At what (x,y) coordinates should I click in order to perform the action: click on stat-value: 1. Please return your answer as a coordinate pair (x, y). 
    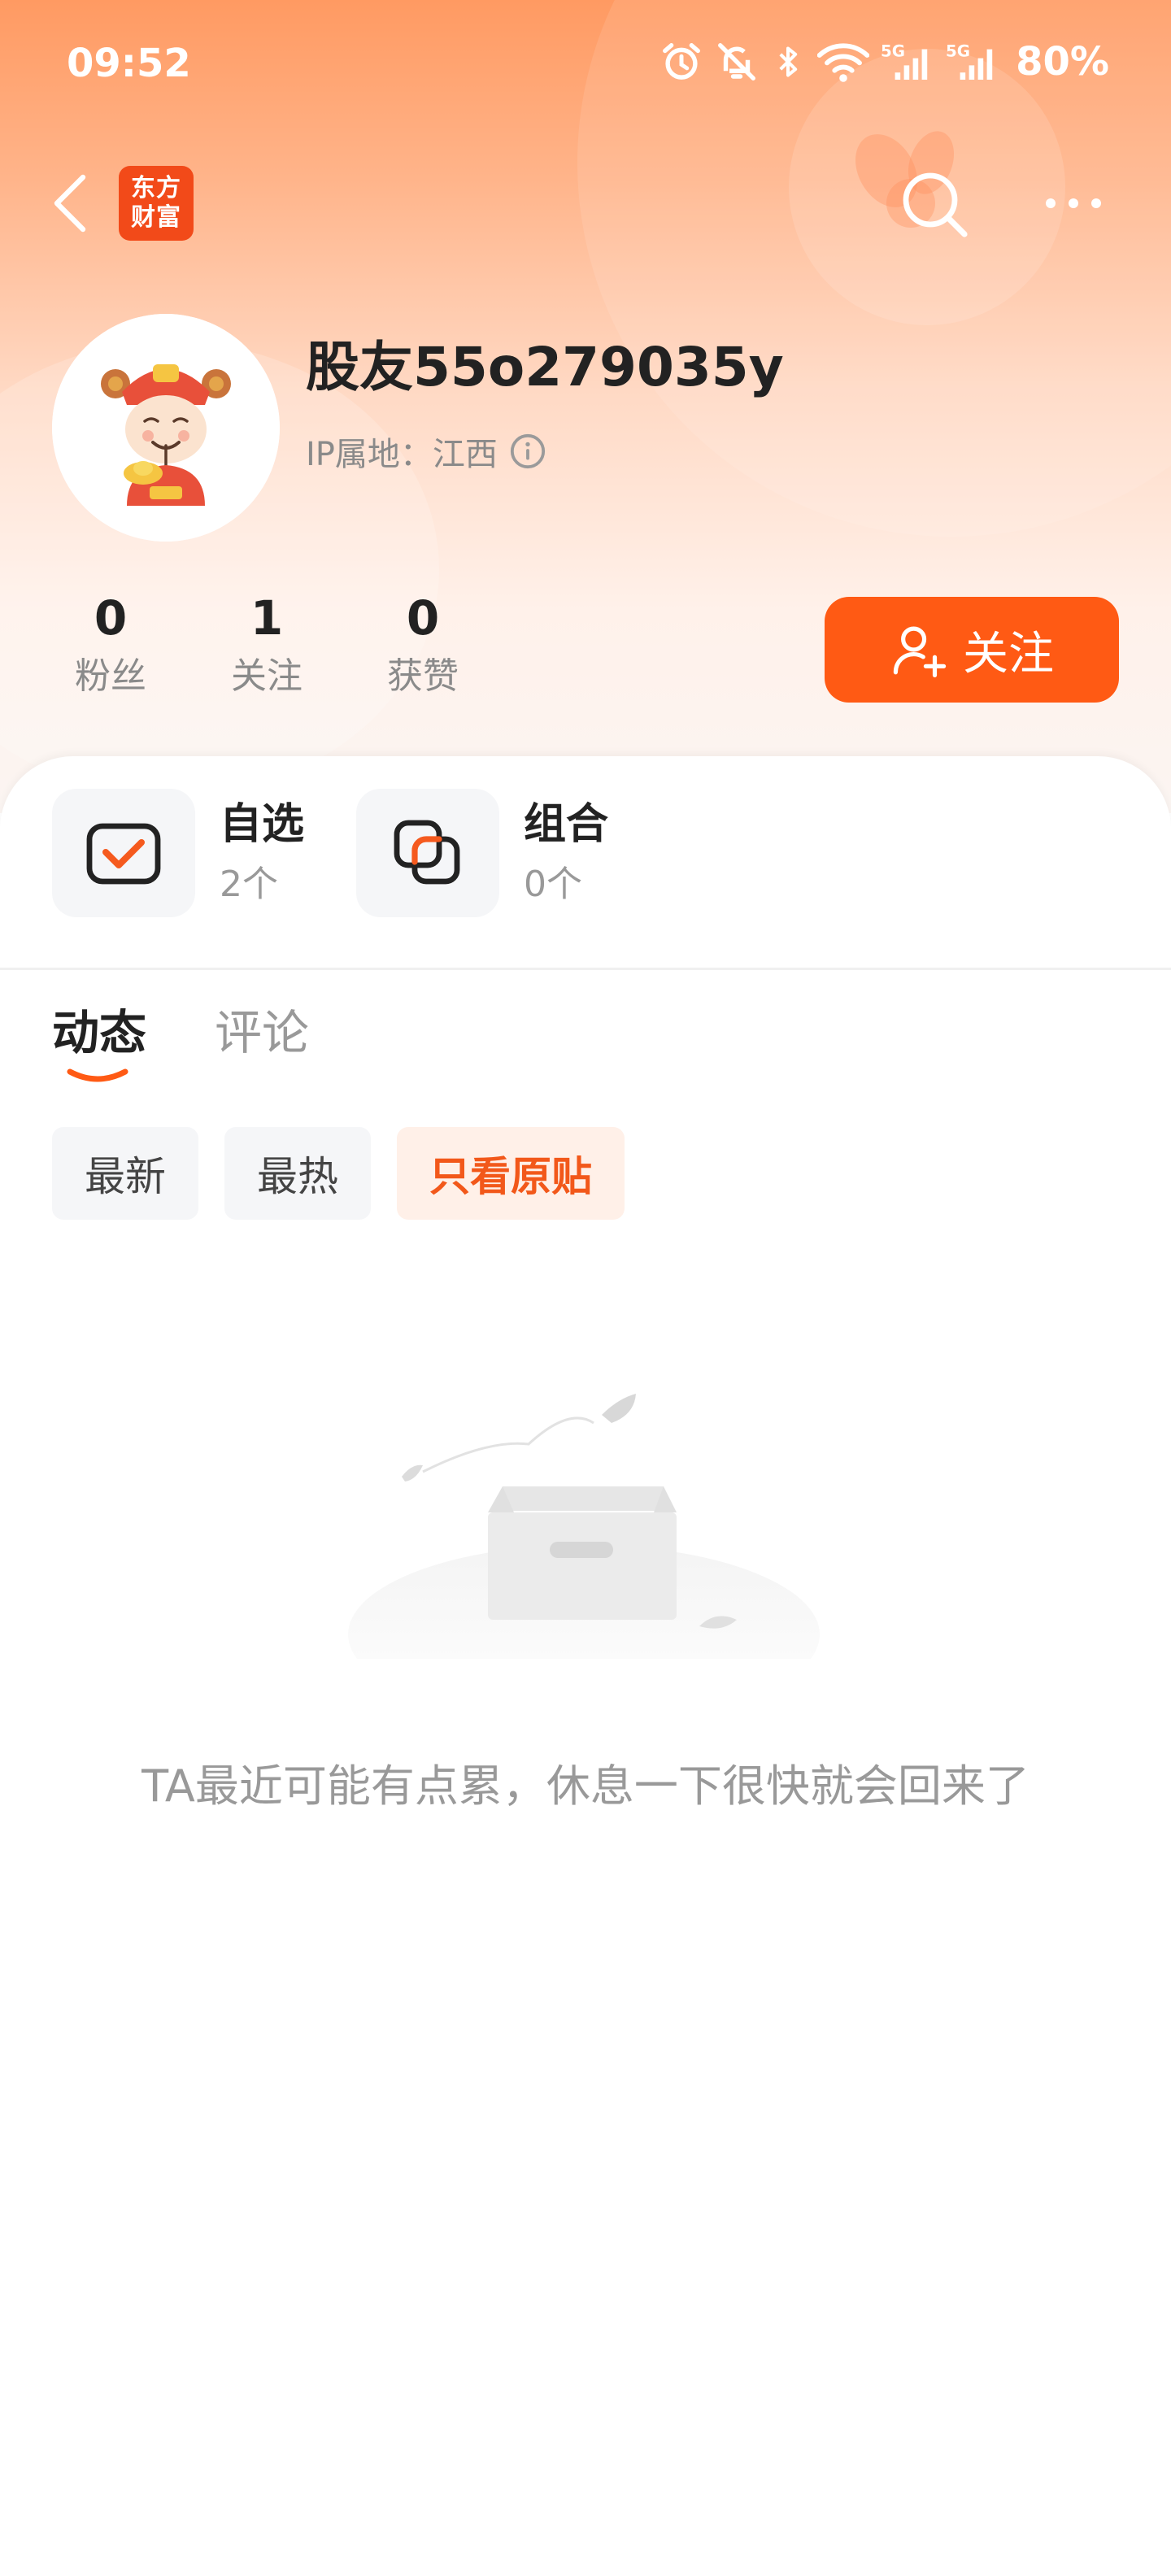
    Looking at the image, I should click on (267, 618).